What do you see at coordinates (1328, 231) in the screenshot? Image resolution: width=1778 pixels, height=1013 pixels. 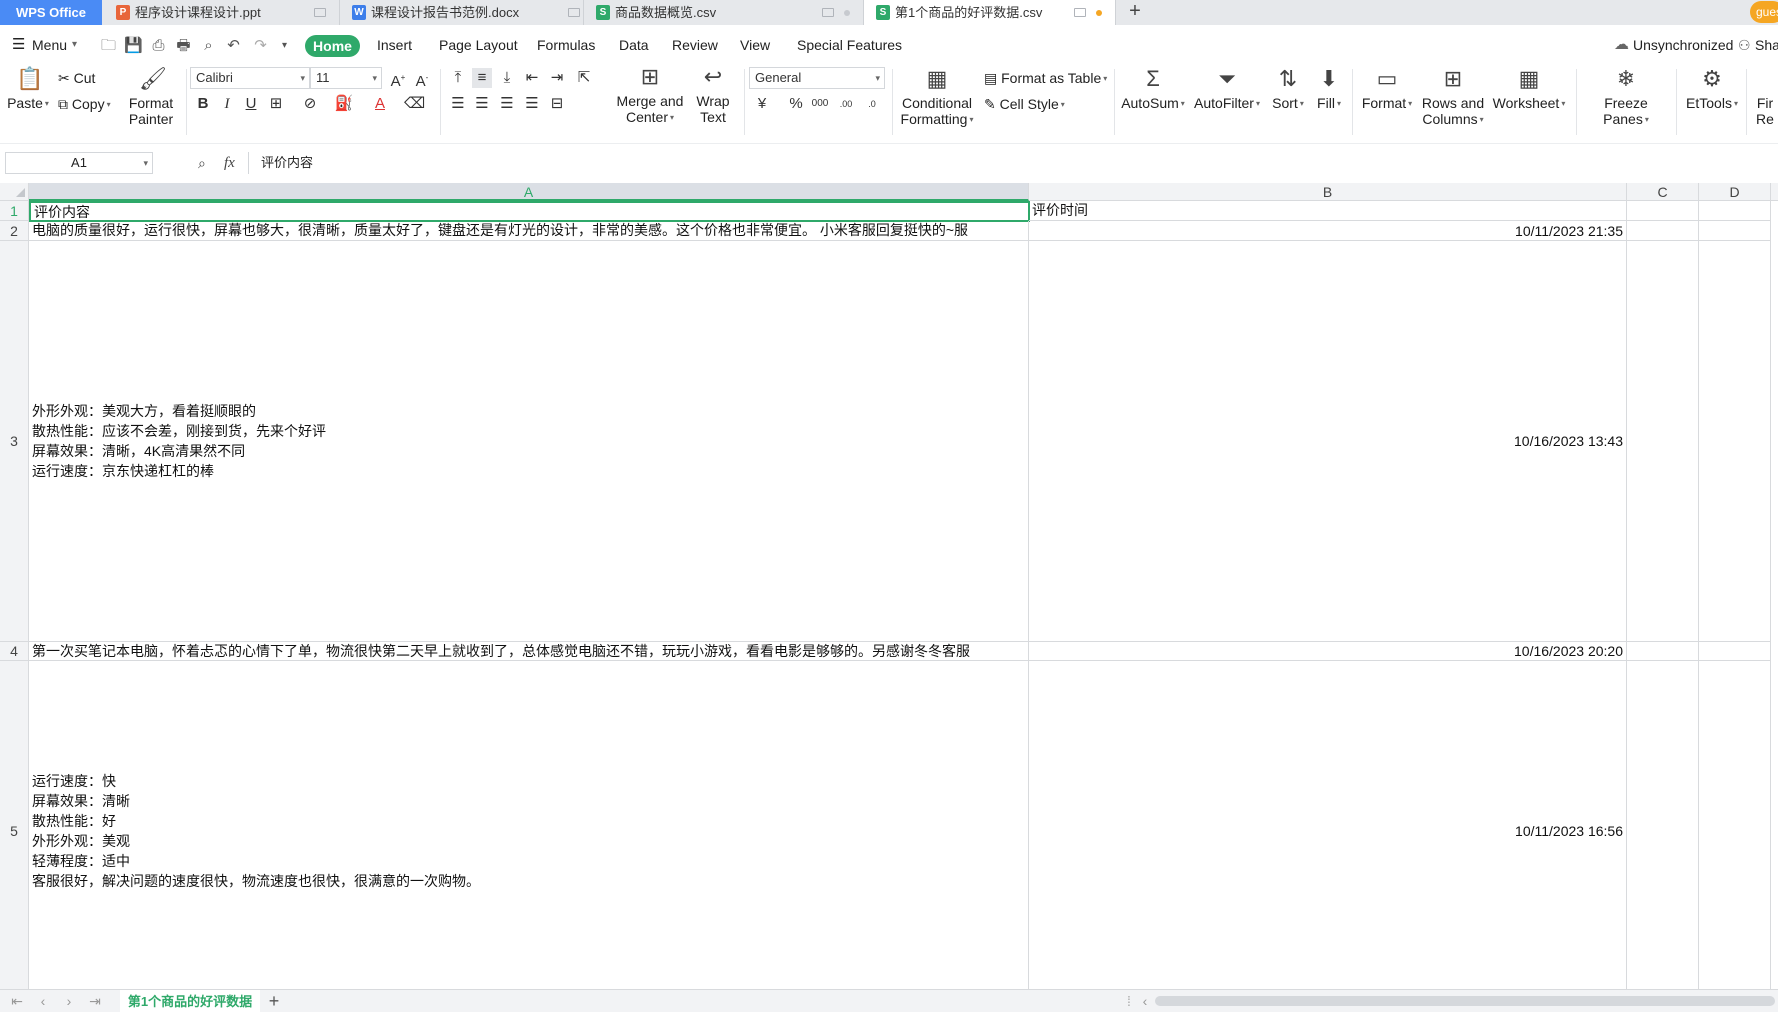 I see `cell-b2: 10/11/2023 21:35` at bounding box center [1328, 231].